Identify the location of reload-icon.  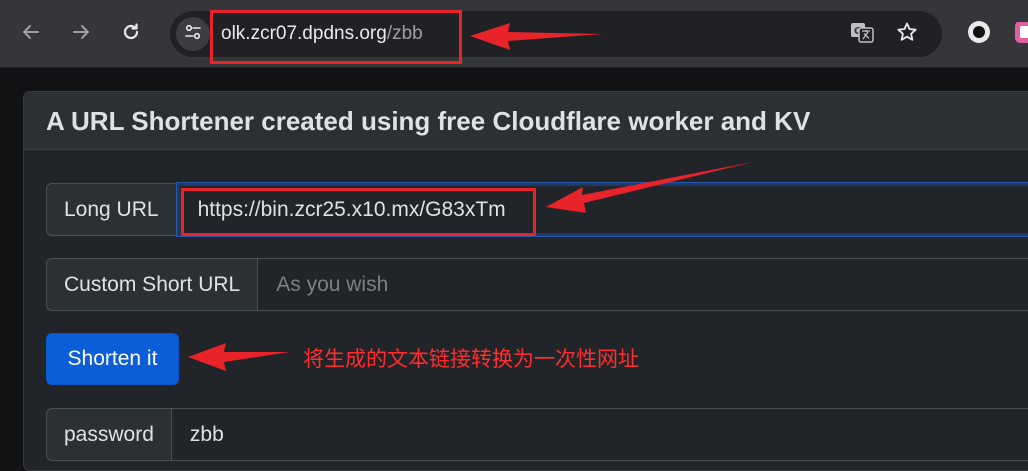
(131, 32).